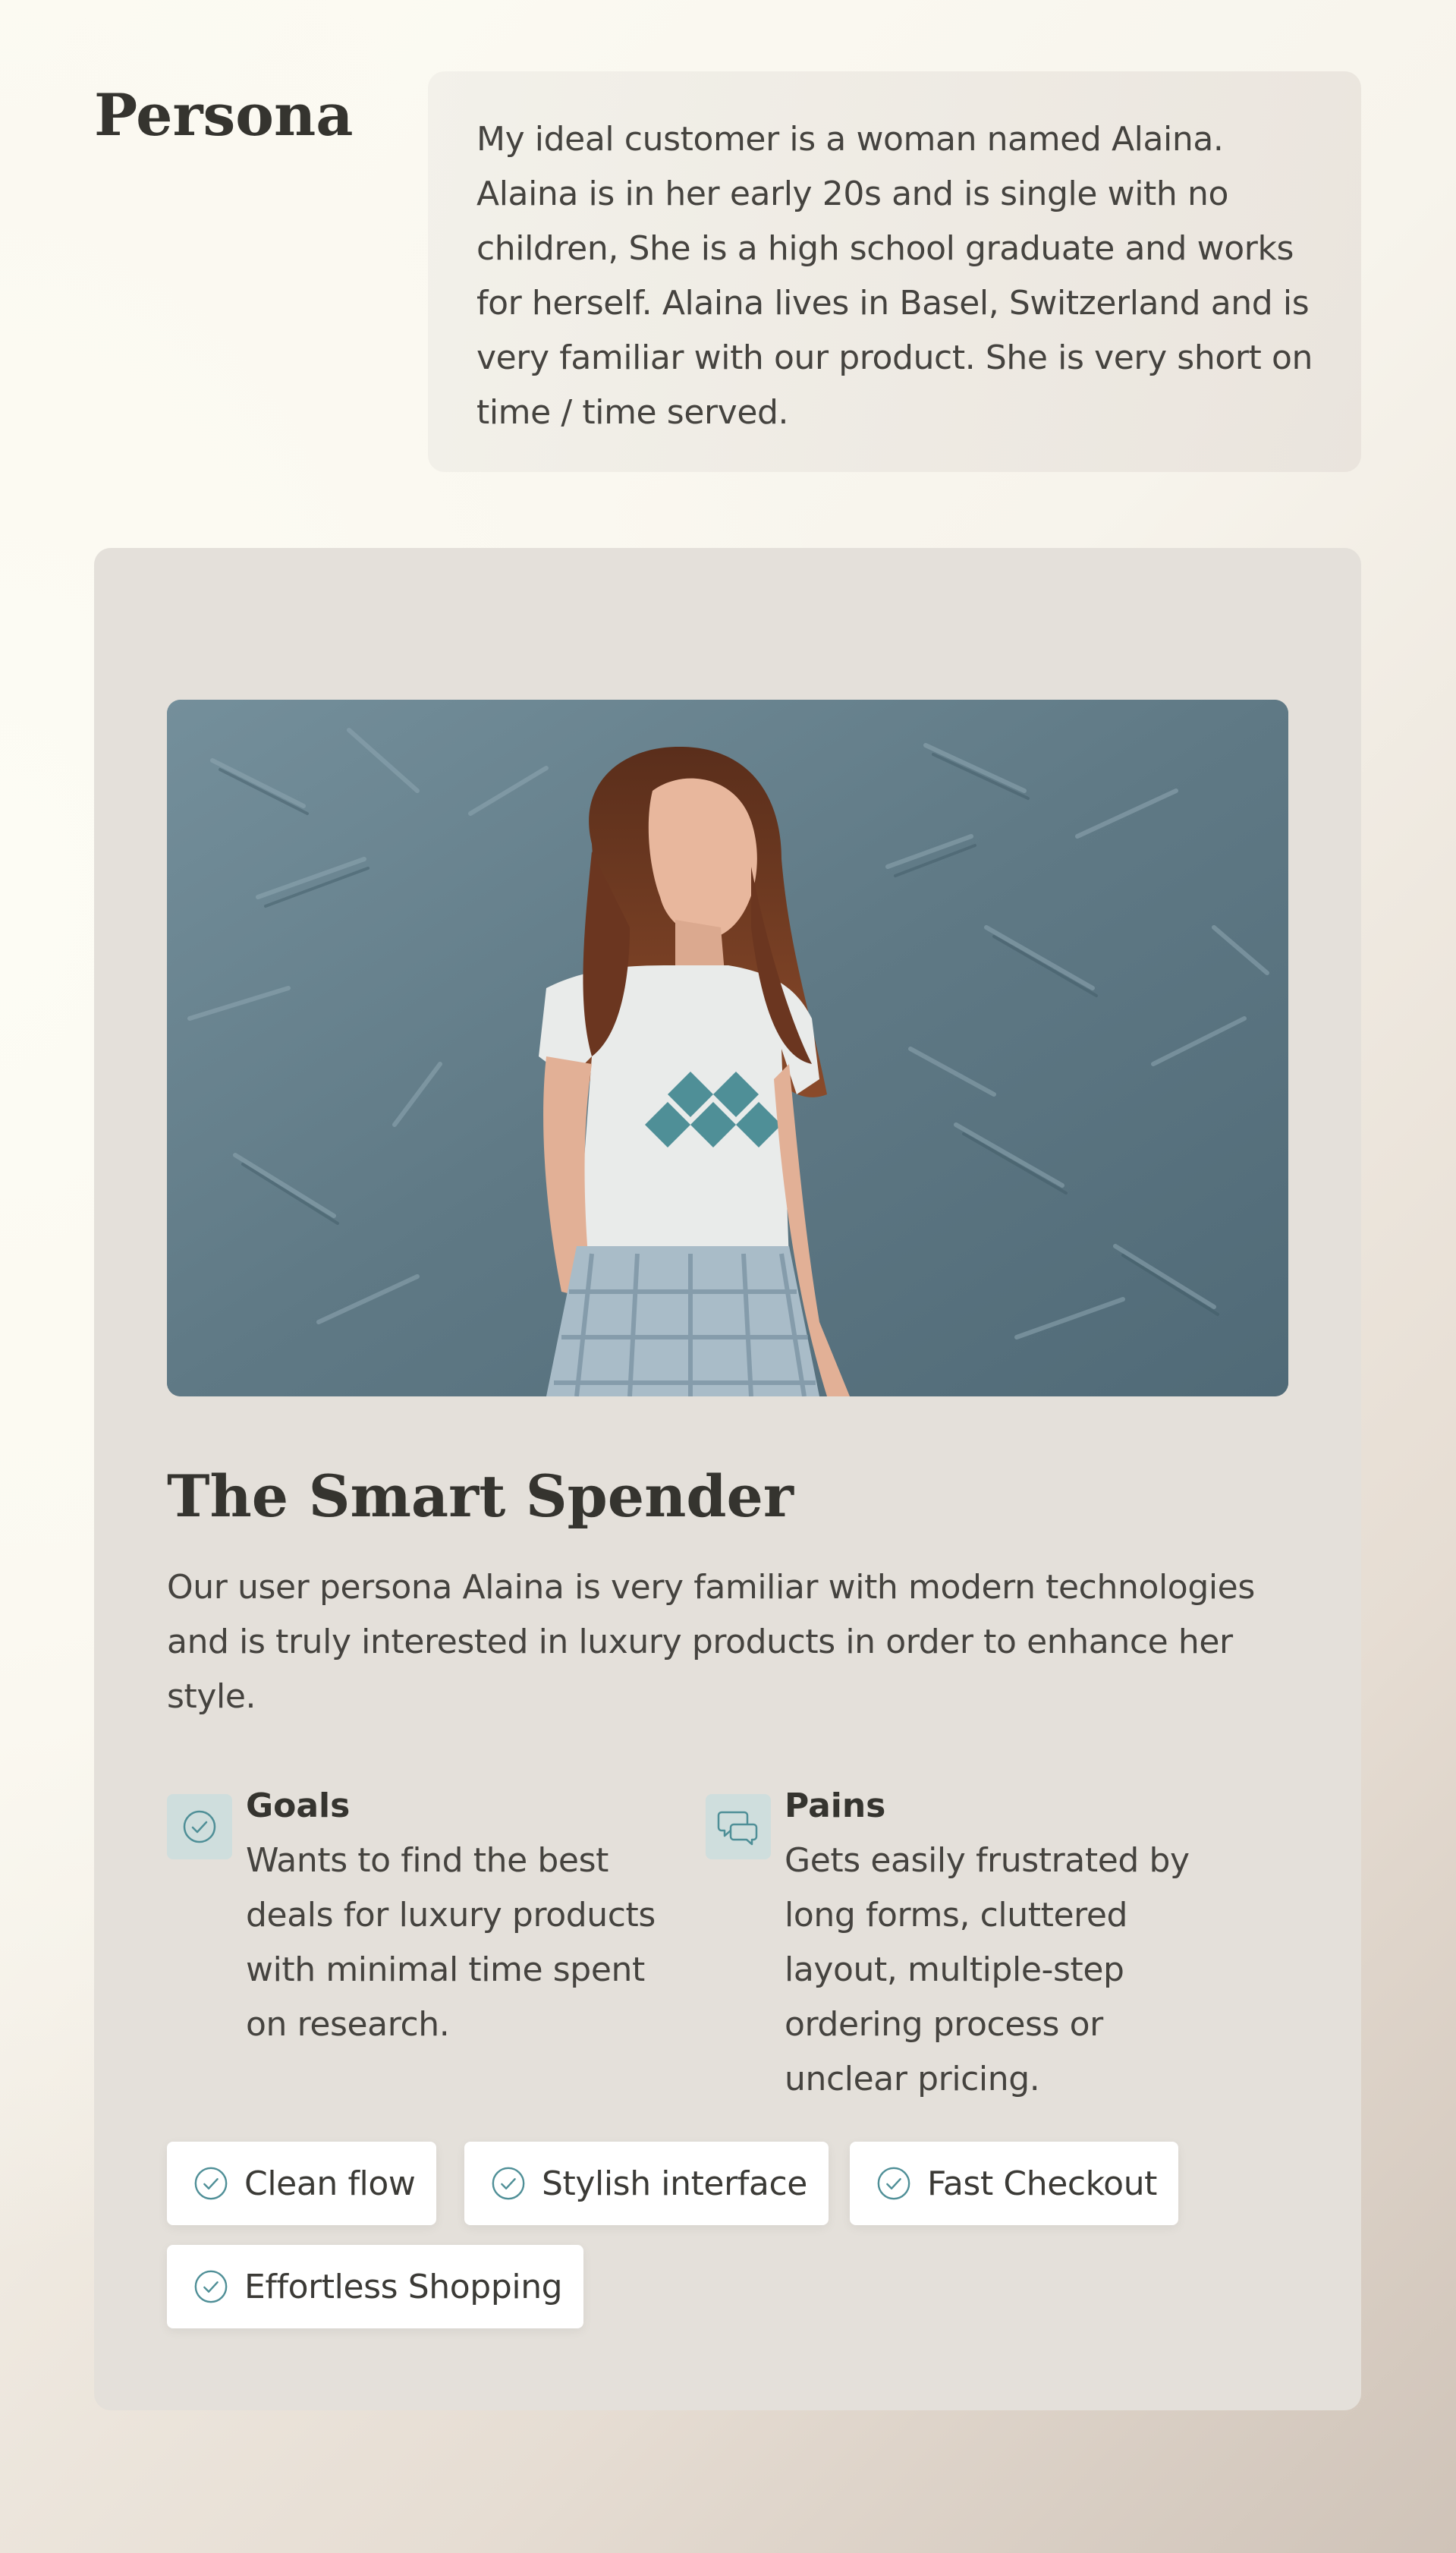 This screenshot has height=2553, width=1456. I want to click on tag-label: Effortless Shopping, so click(404, 2286).